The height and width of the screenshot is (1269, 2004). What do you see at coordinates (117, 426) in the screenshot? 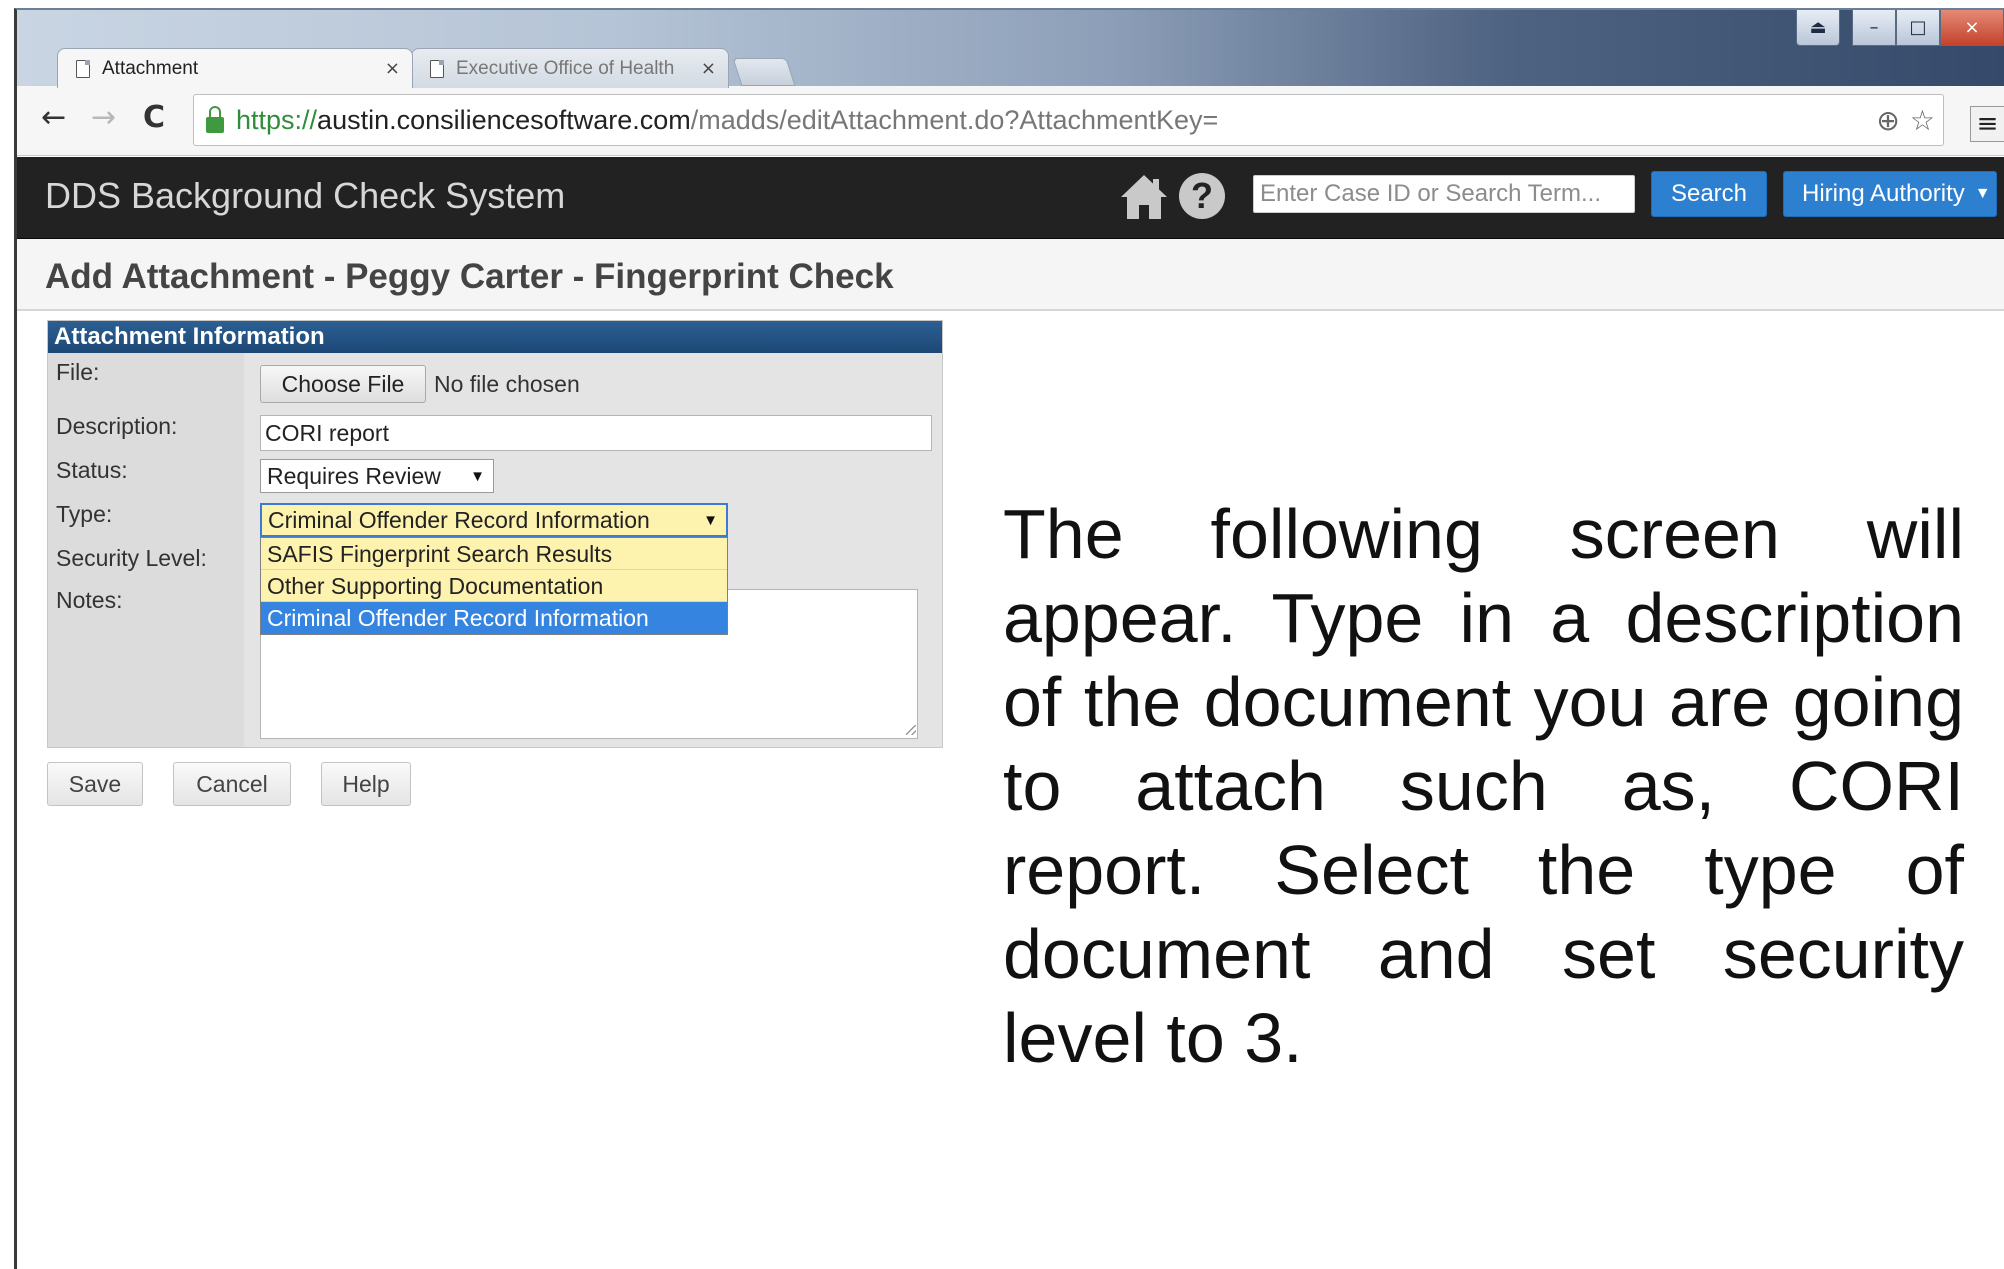
I see `description-label: Description:` at bounding box center [117, 426].